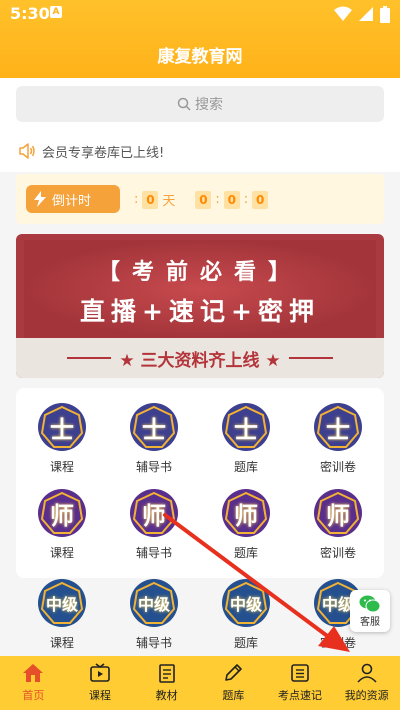 The height and width of the screenshot is (710, 400). I want to click on countdown-label: 倒计时, so click(72, 201).